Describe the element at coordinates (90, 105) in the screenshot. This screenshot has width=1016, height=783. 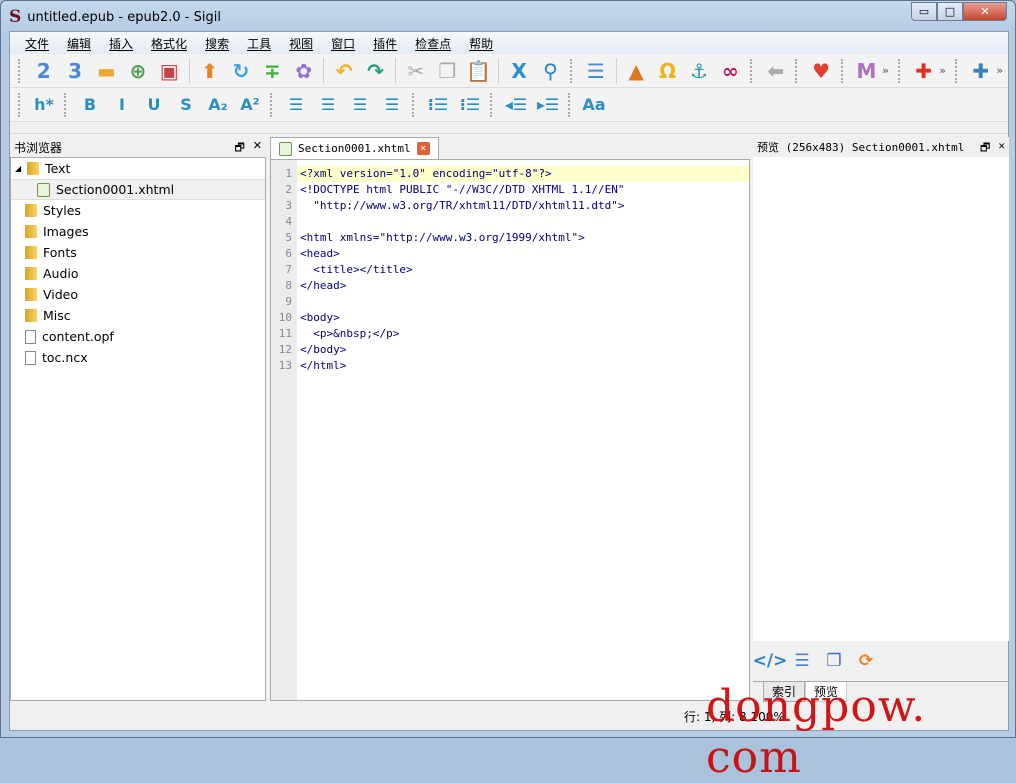
I see `bold-icon: B` at that location.